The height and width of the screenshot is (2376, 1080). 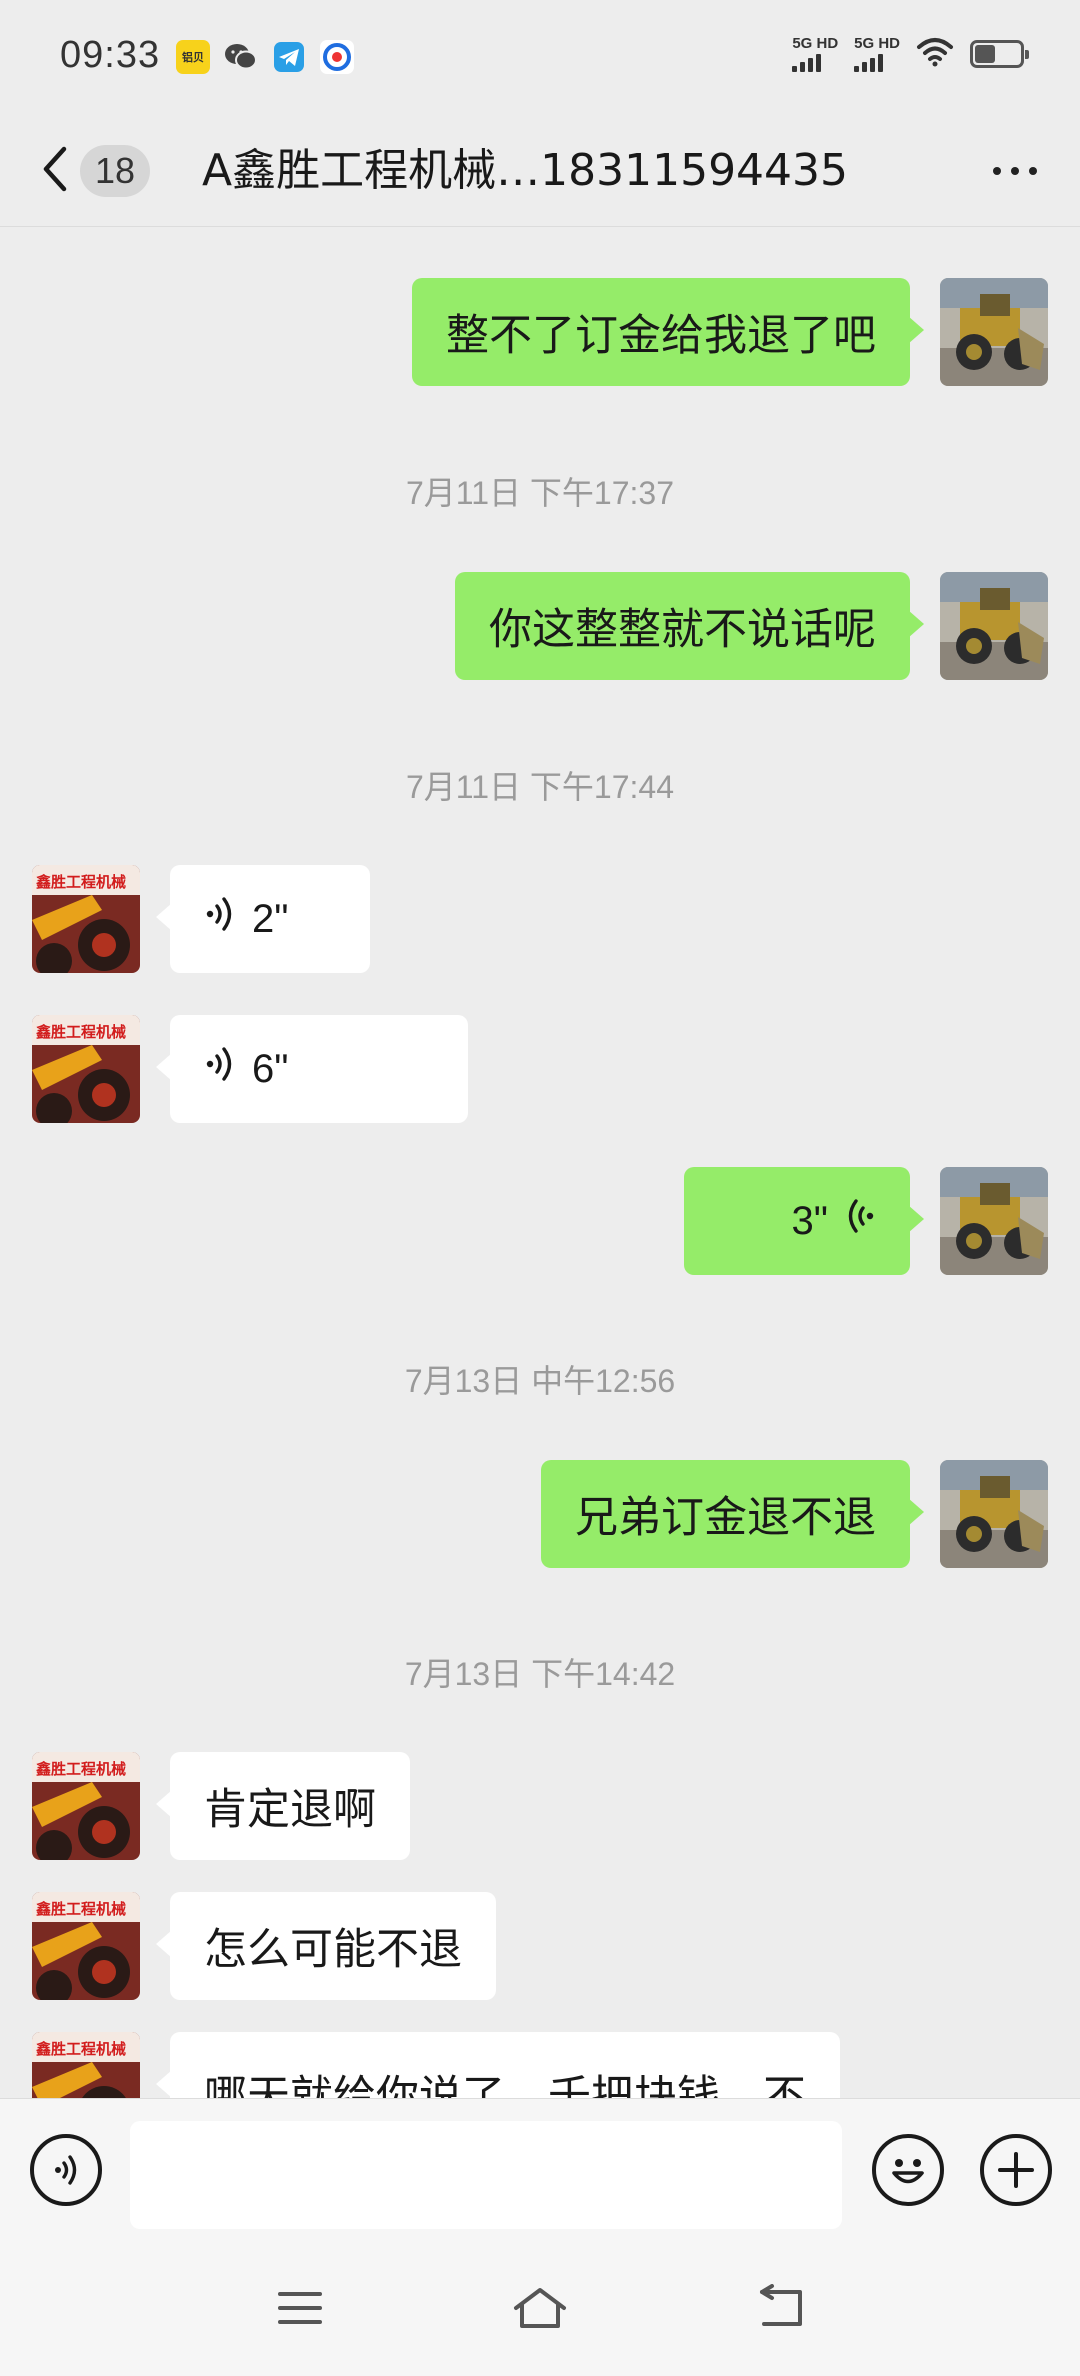 What do you see at coordinates (540, 1515) in the screenshot?
I see `message-row-self: 兄弟订金退不退` at bounding box center [540, 1515].